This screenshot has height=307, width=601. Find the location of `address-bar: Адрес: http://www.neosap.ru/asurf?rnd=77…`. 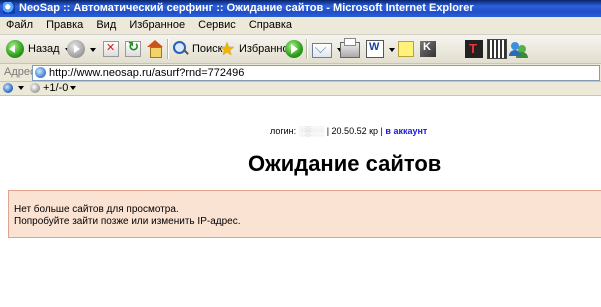

address-bar: Адрес: http://www.neosap.ru/asurf?rnd=77… is located at coordinates (300, 73).